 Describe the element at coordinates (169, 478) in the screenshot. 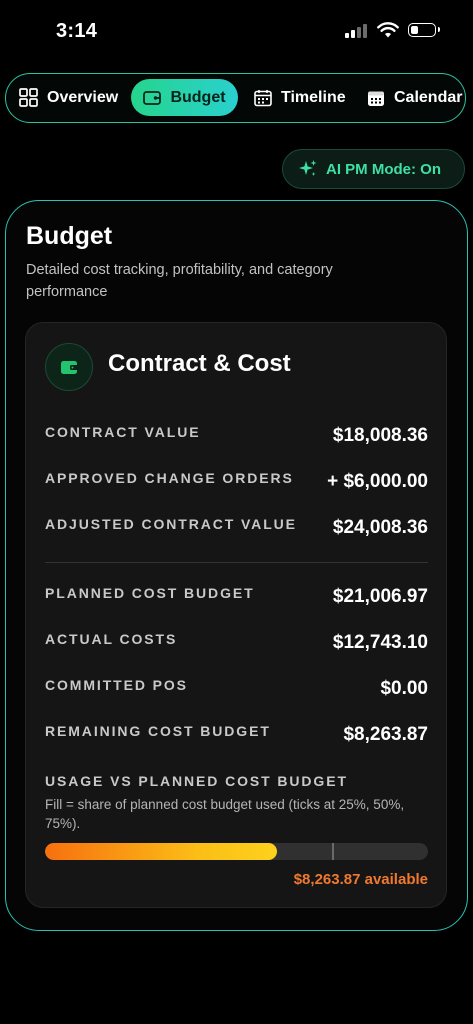

I see `approved-change-orders-label: APPROVED CHANGE ORDERS` at that location.